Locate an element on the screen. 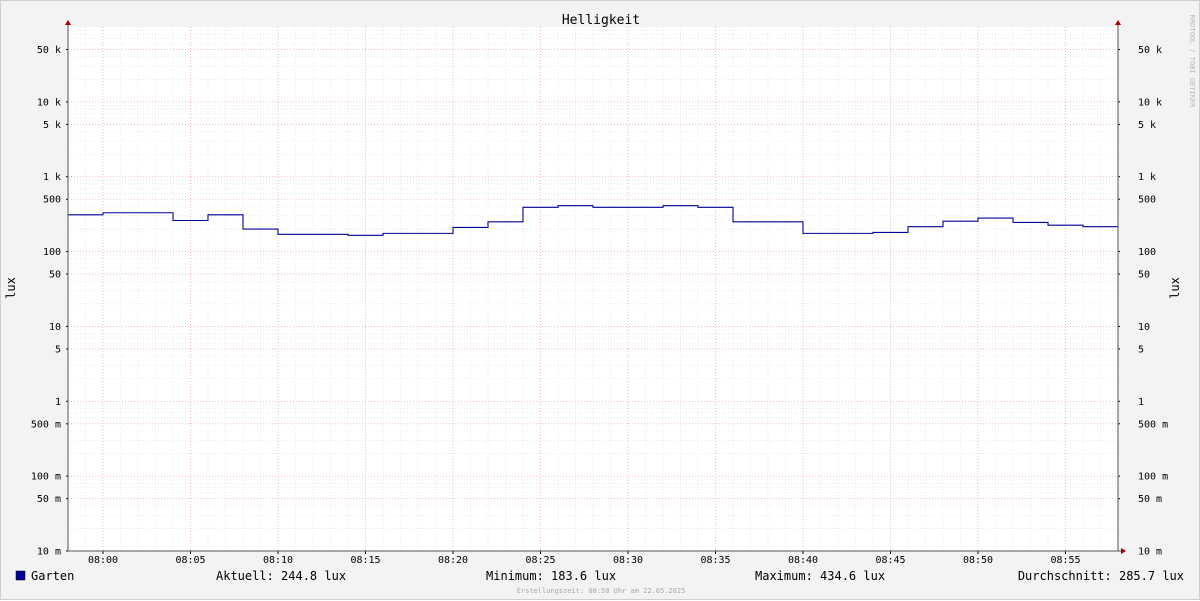  y-tick-label-right: 500 m is located at coordinates (1153, 424).